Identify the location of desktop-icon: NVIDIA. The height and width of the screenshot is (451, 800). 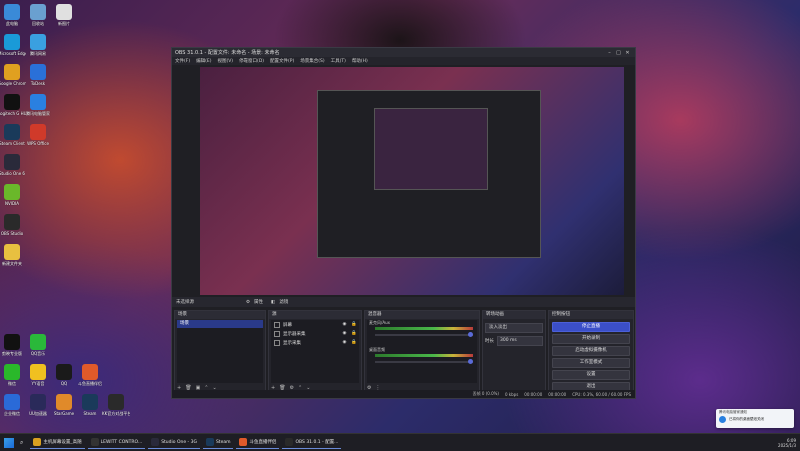
(13, 195).